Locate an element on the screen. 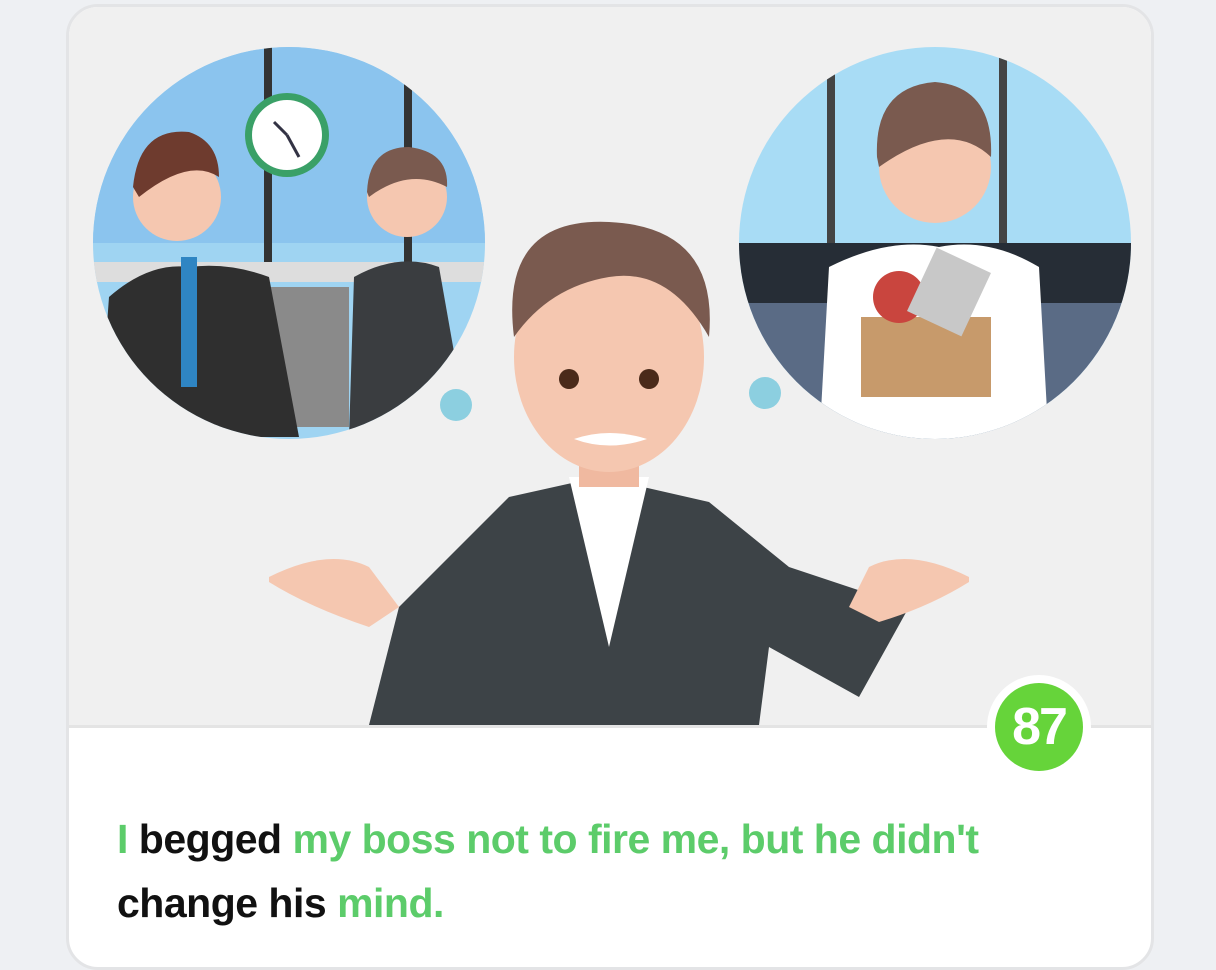 Image resolution: width=1216 pixels, height=970 pixels. sentence-word-highlighted: mind. is located at coordinates (390, 903).